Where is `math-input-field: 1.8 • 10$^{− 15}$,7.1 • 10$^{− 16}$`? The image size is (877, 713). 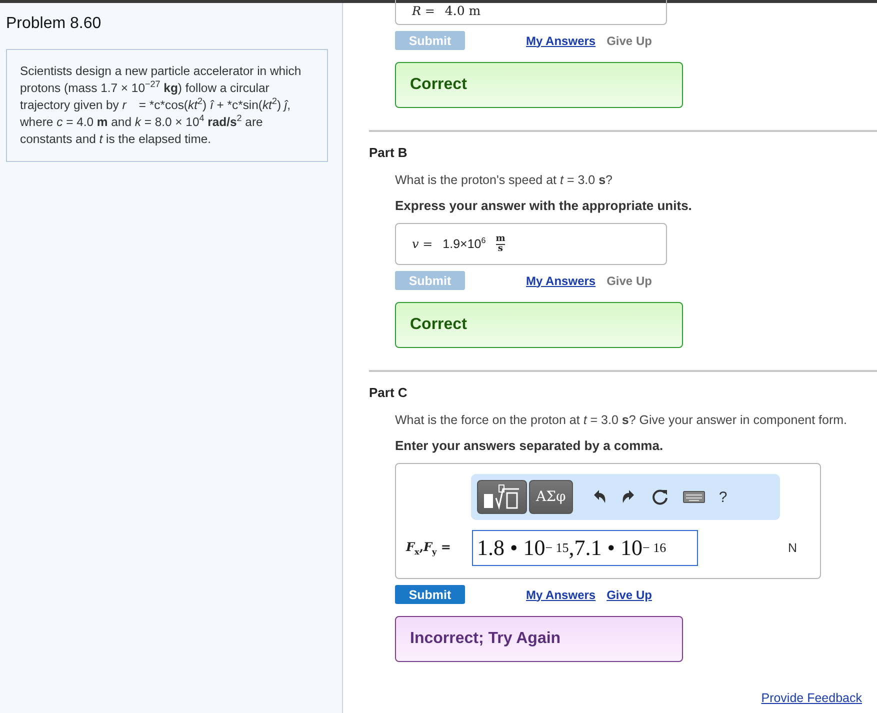 math-input-field: 1.8 • 10$^{− 15}$,7.1 • 10$^{− 16}$ is located at coordinates (585, 548).